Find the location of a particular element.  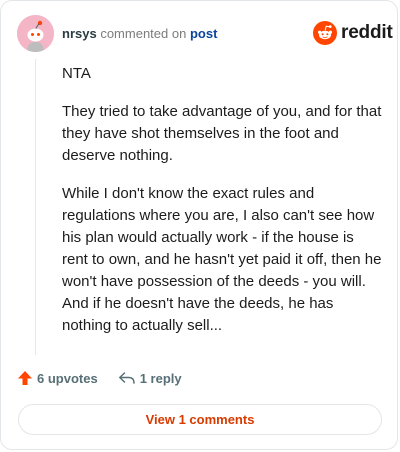

reply-count: 1 reply is located at coordinates (160, 378).